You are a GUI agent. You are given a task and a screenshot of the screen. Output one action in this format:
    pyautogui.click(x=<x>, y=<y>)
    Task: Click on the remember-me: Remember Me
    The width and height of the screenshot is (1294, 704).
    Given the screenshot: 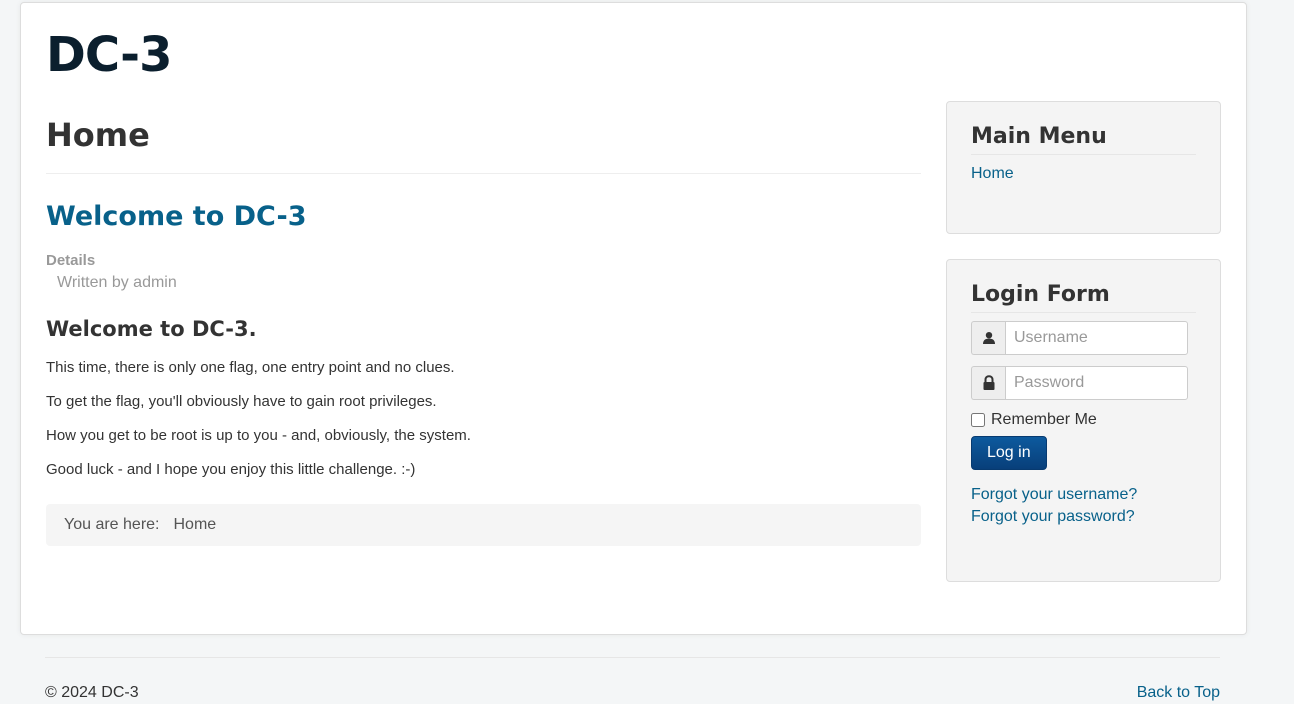 What is the action you would take?
    pyautogui.click(x=1083, y=420)
    